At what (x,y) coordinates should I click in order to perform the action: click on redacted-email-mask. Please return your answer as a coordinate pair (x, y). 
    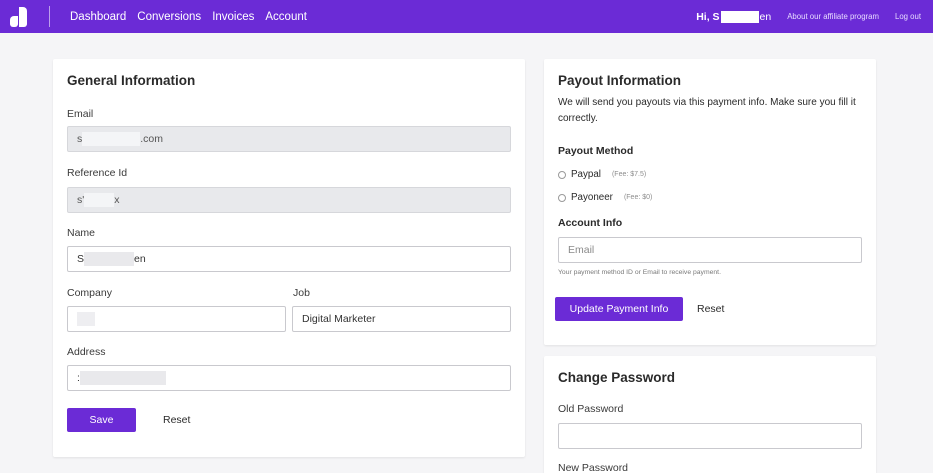
    Looking at the image, I should click on (111, 139).